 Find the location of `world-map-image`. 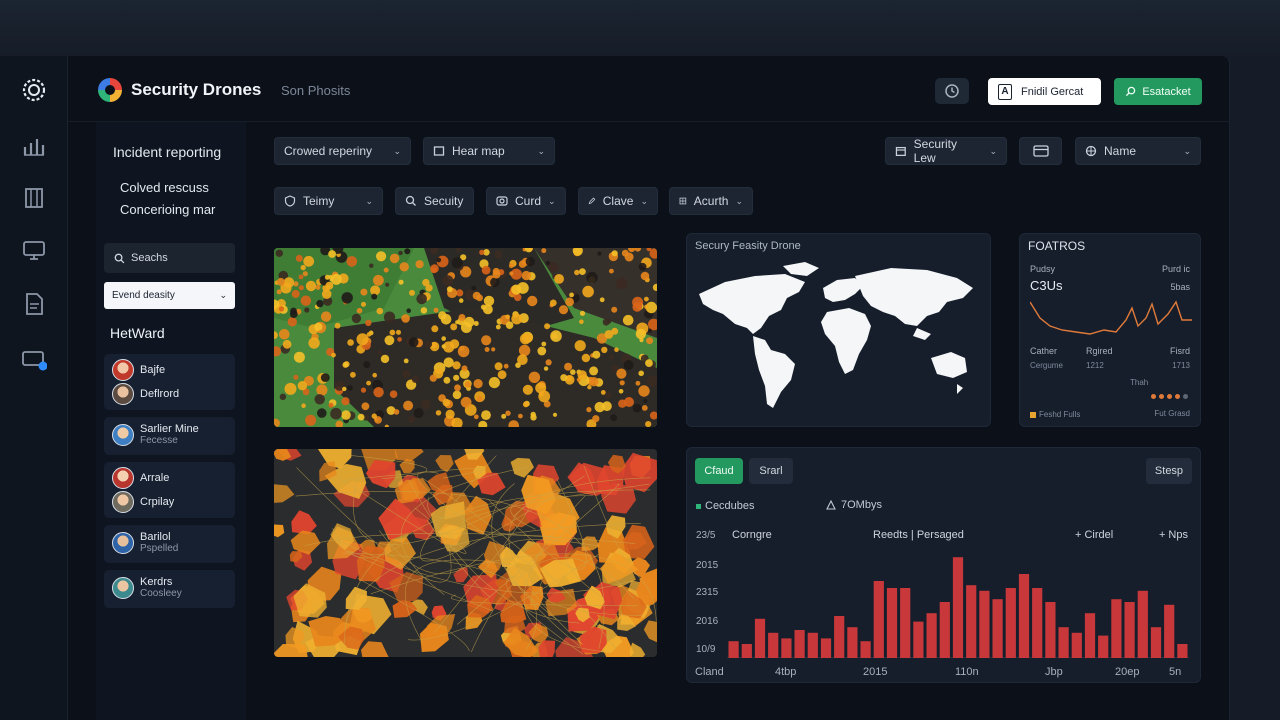

world-map-image is located at coordinates (840, 336).